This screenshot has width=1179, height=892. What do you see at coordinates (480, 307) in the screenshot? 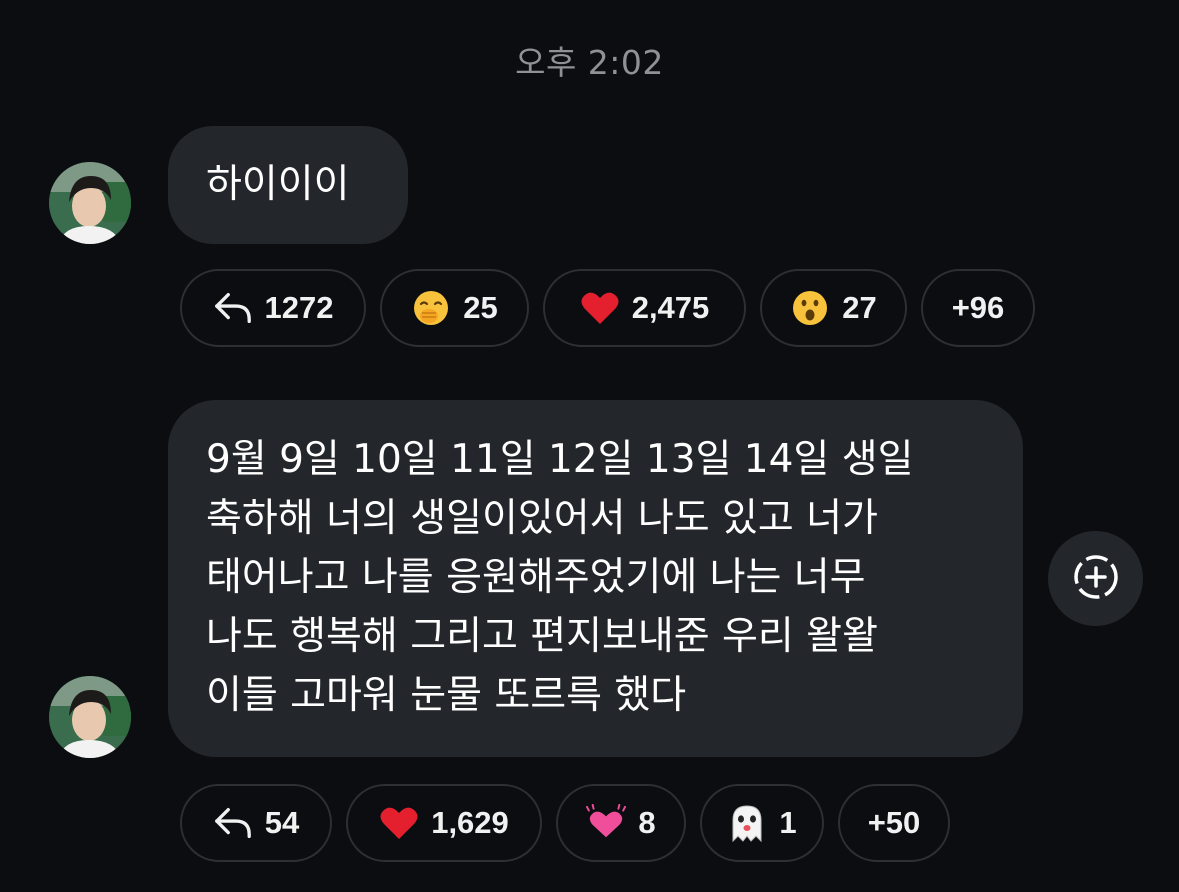
I see `reaction-count: 25` at bounding box center [480, 307].